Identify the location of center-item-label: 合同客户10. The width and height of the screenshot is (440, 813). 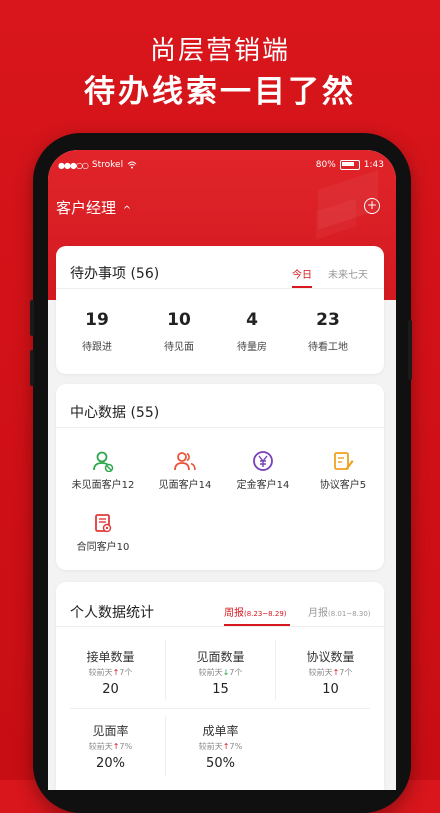
(103, 547).